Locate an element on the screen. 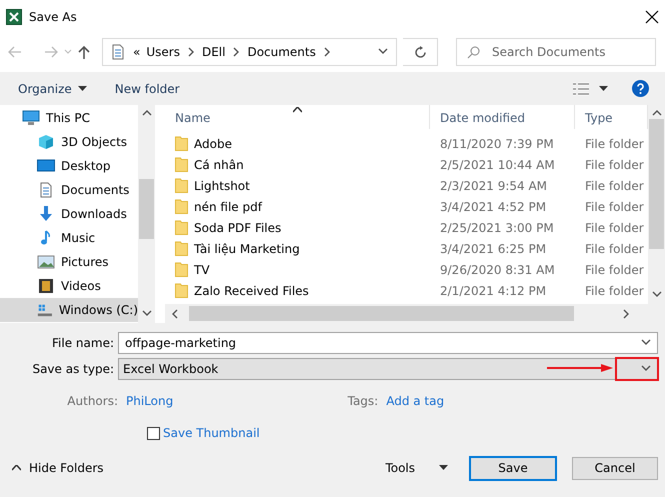 This screenshot has height=497, width=665. search-icon is located at coordinates (473, 52).